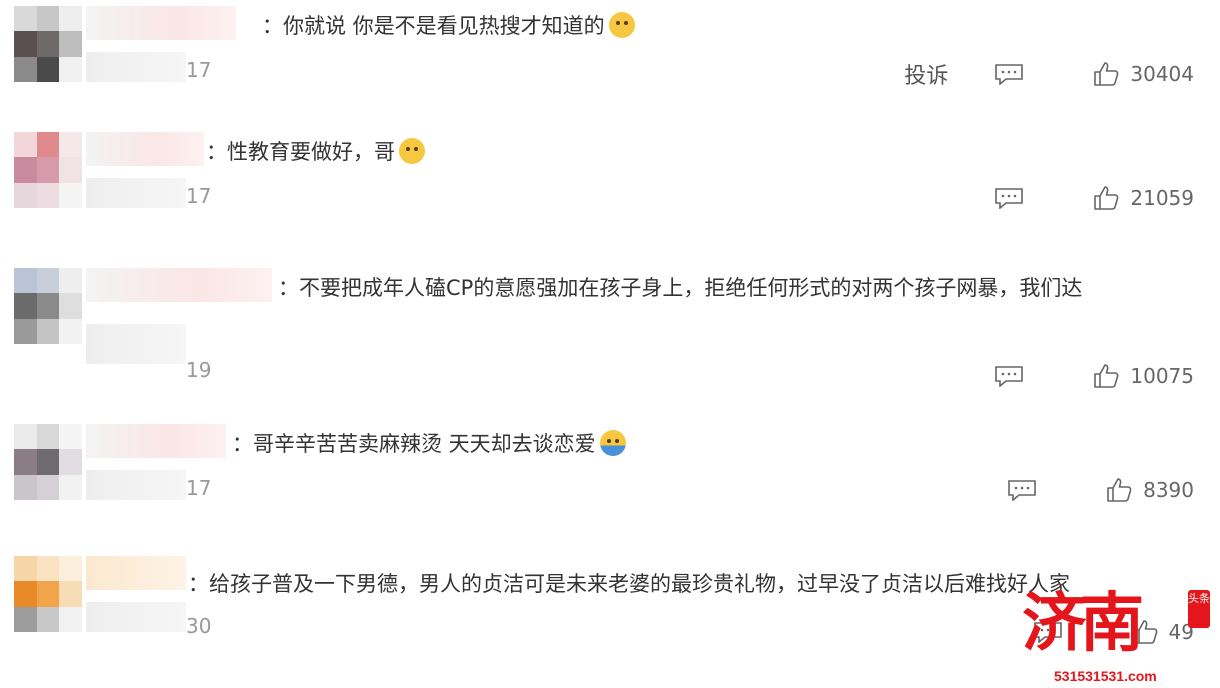  What do you see at coordinates (414, 444) in the screenshot?
I see `comment-body: ：哥辛辛苦苦卖麻辣烫 天天却去谈恋爱` at bounding box center [414, 444].